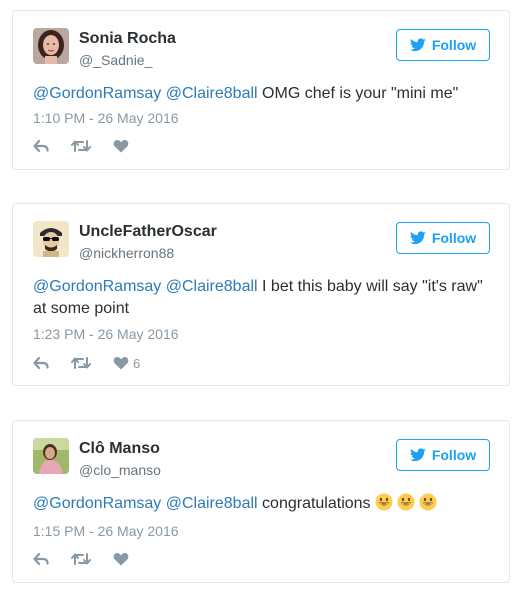 This screenshot has width=524, height=598. I want to click on tweet-body: congratulations, so click(314, 503).